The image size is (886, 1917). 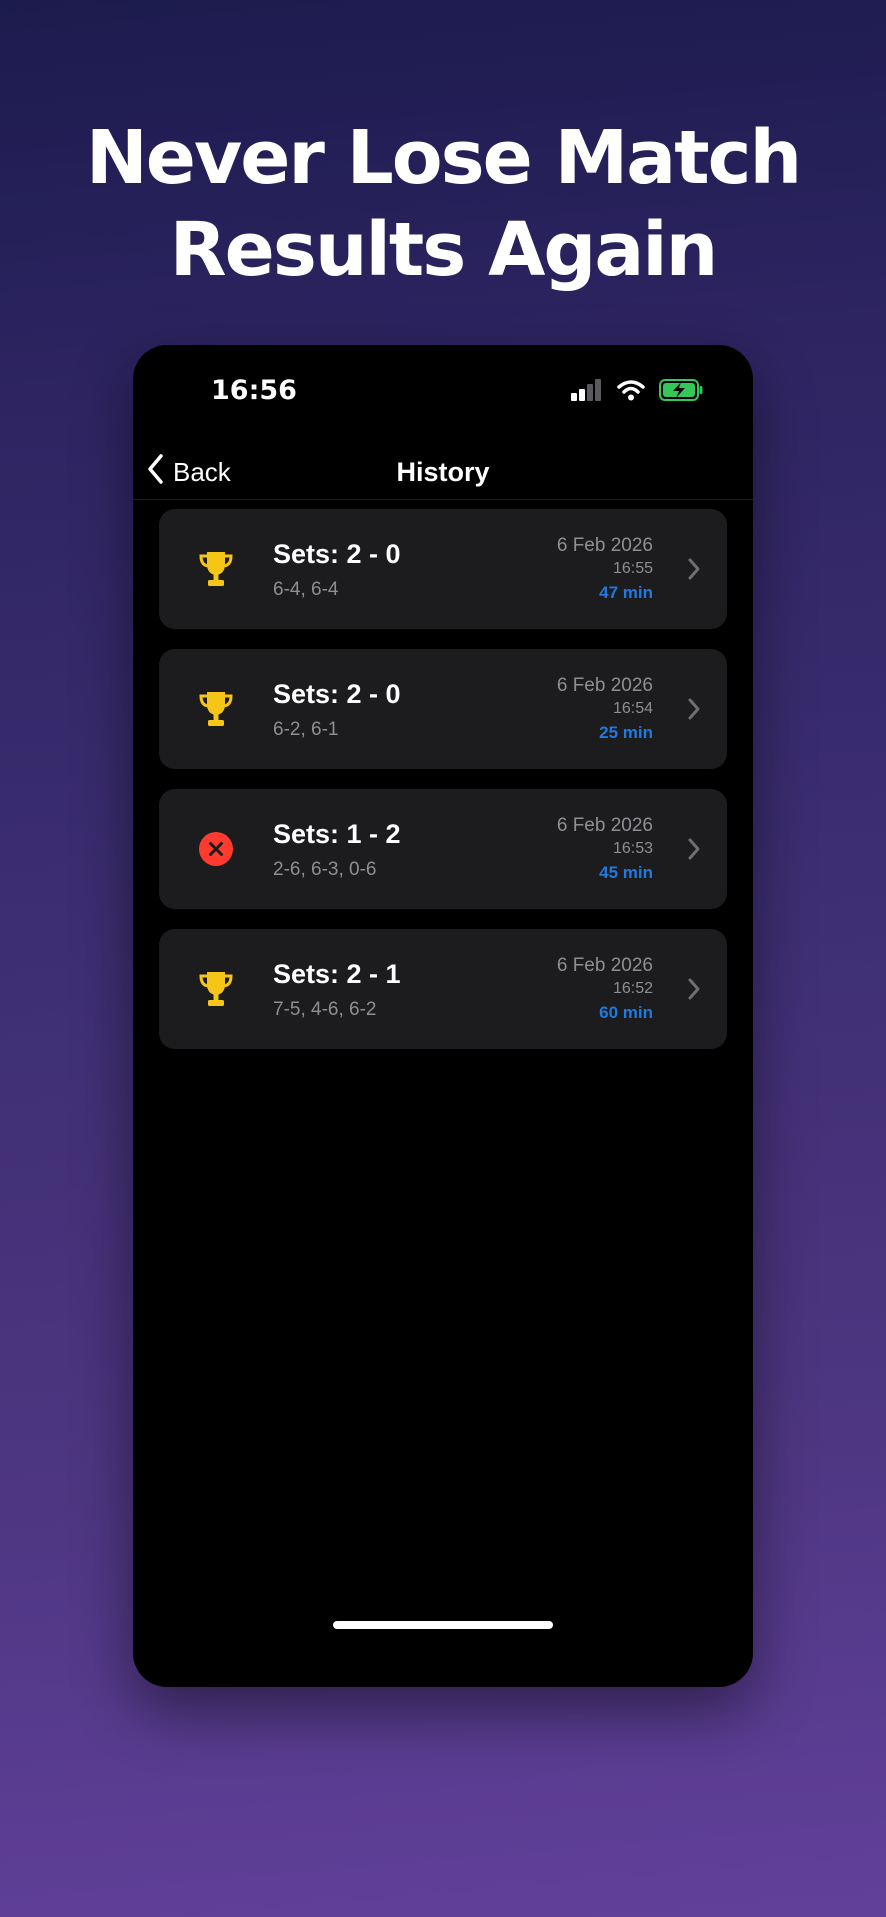 What do you see at coordinates (337, 974) in the screenshot?
I see `match-sets: Sets: 2 - 1` at bounding box center [337, 974].